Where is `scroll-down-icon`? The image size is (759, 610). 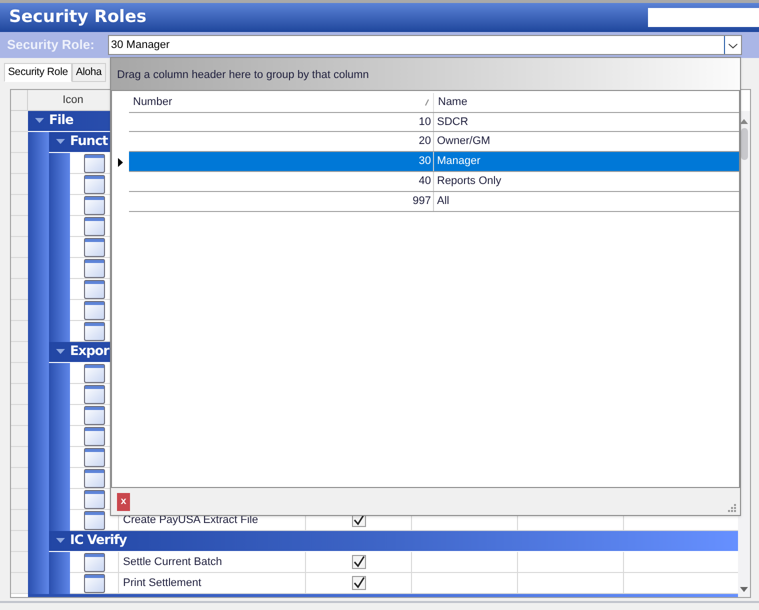 scroll-down-icon is located at coordinates (744, 589).